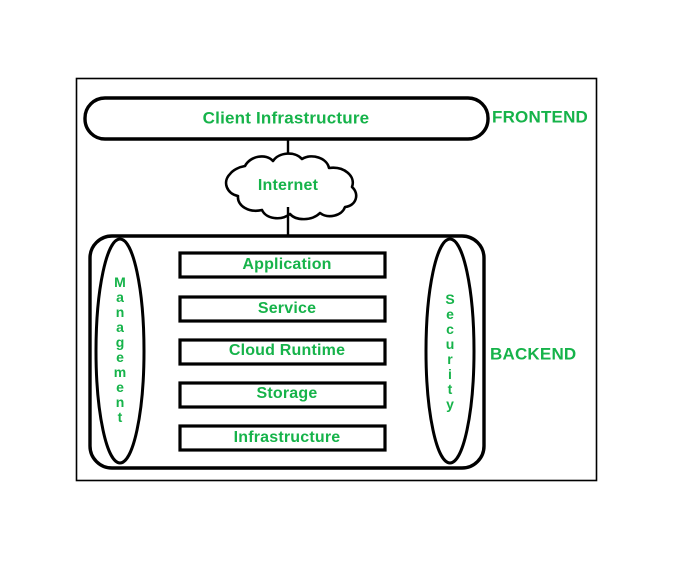  Describe the element at coordinates (287, 437) in the screenshot. I see `layer-label-infrastructure: Infrastructure` at that location.